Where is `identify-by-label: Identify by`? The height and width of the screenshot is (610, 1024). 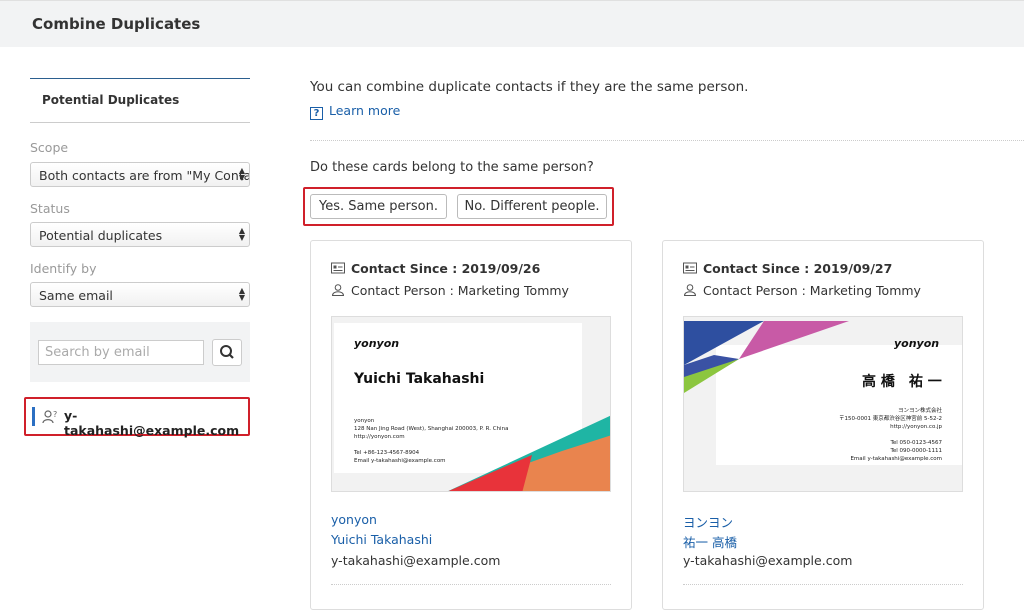 identify-by-label: Identify by is located at coordinates (63, 268).